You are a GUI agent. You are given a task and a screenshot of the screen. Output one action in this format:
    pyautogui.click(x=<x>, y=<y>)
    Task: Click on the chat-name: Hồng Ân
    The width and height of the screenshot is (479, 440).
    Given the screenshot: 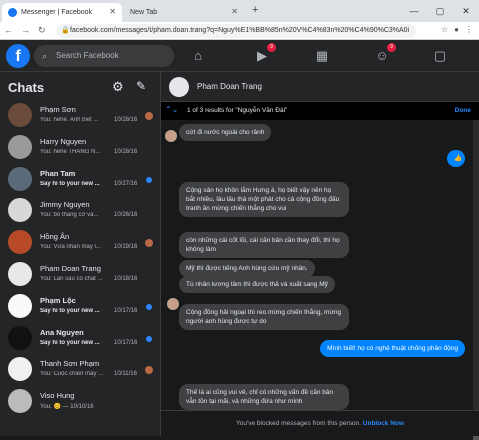 What is the action you would take?
    pyautogui.click(x=55, y=237)
    